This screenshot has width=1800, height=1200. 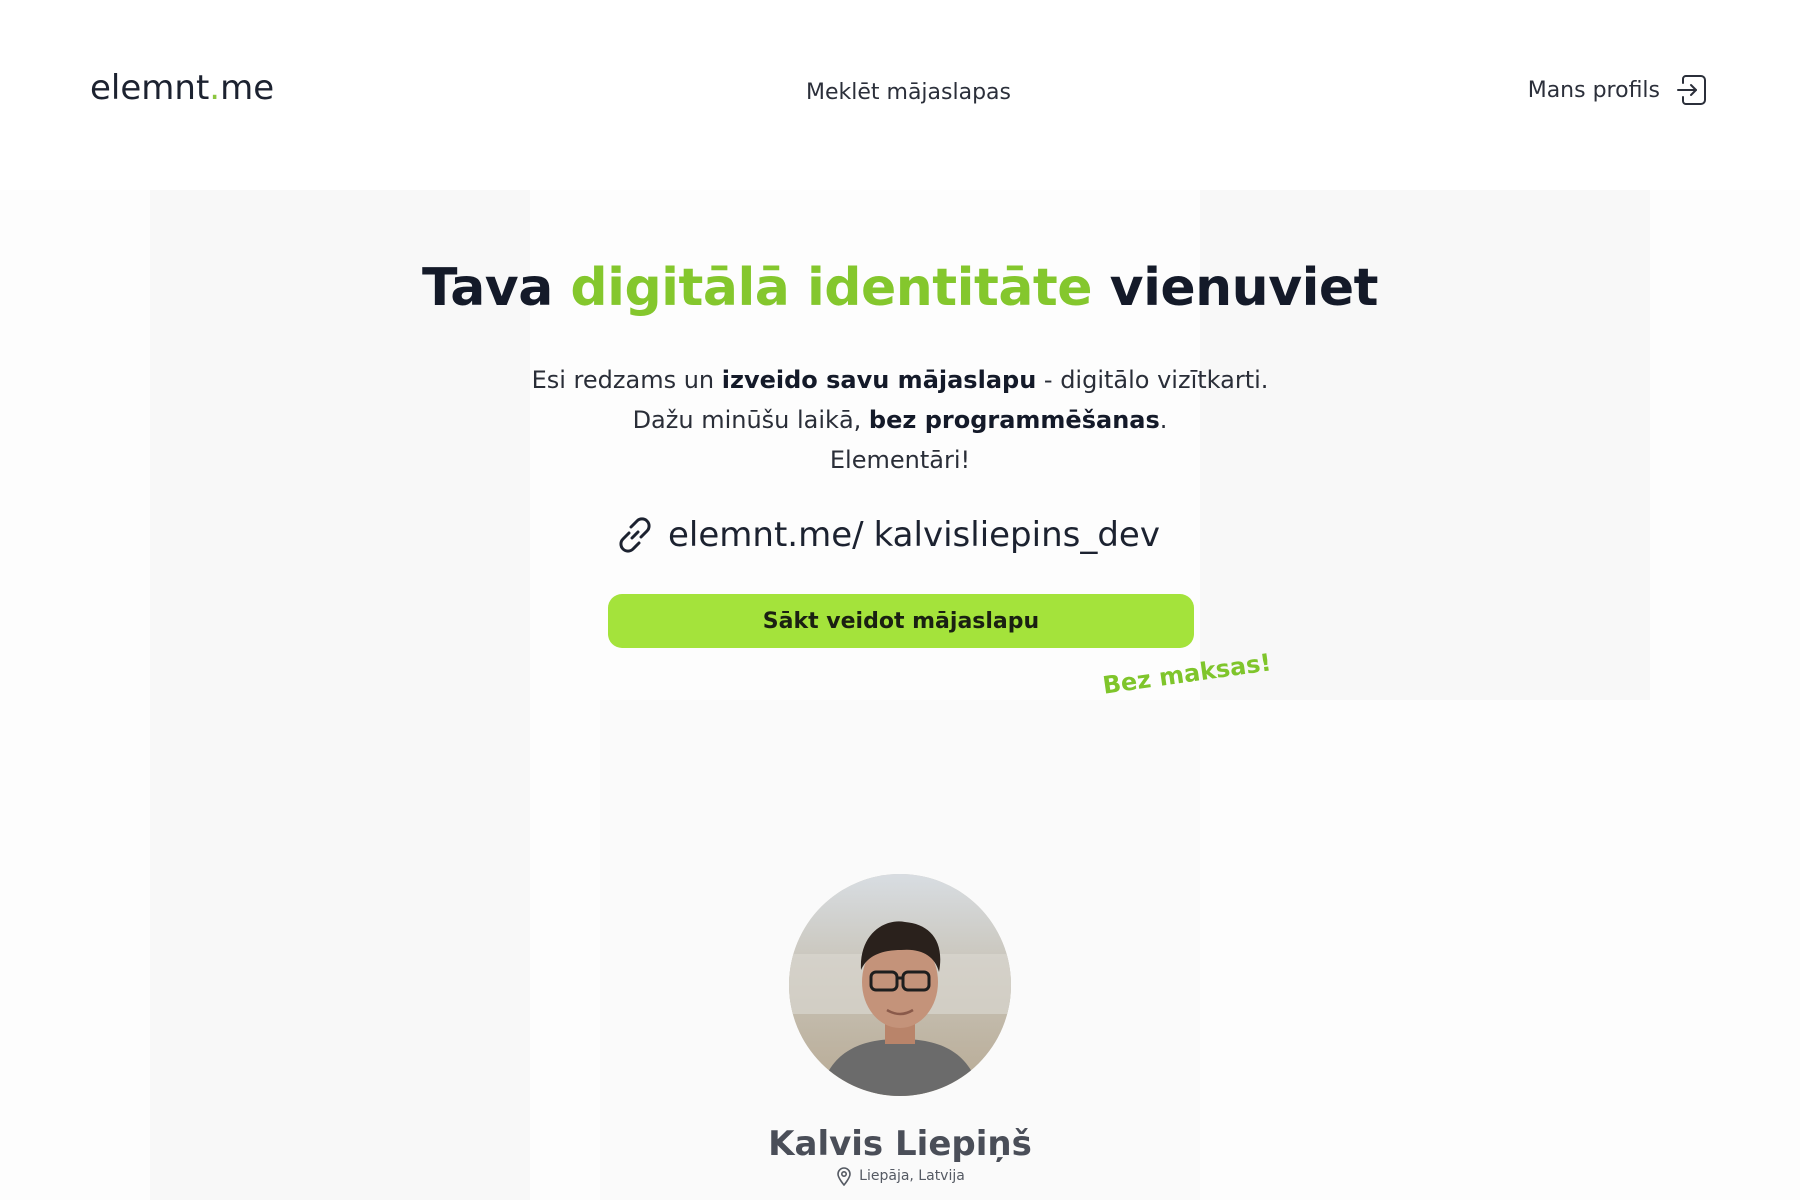 What do you see at coordinates (831, 288) in the screenshot?
I see `hero-title-highlight: digitālā identitāte` at bounding box center [831, 288].